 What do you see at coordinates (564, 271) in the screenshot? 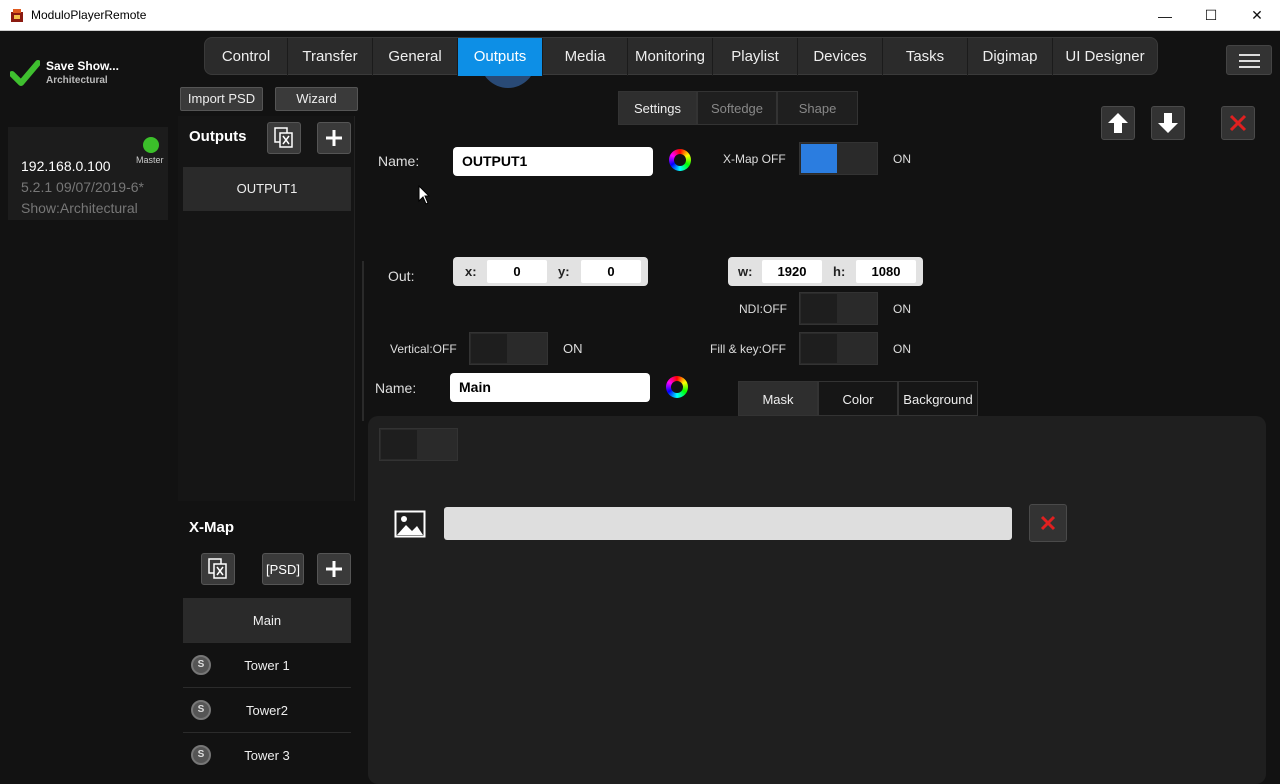
I see `y-label: y:` at bounding box center [564, 271].